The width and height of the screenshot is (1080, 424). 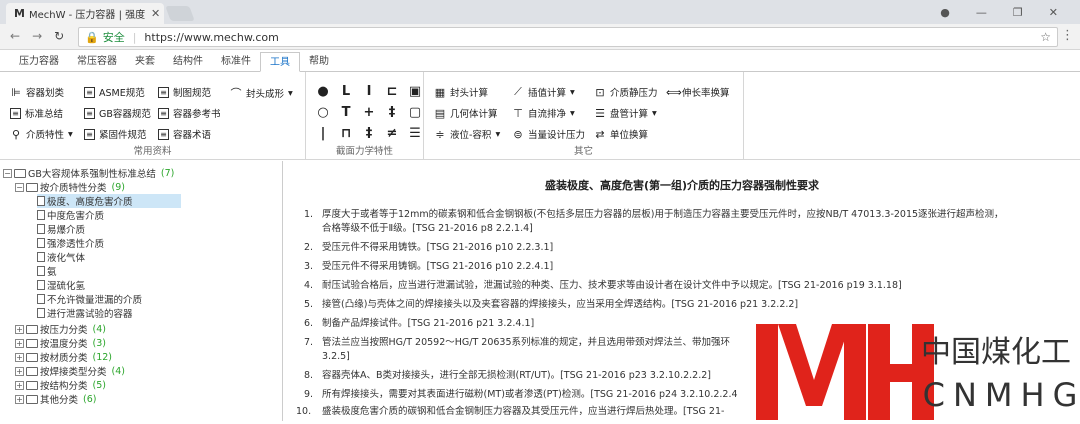 What do you see at coordinates (97, 61) in the screenshot?
I see `tab-atmospheric-vessel: 常压容器` at bounding box center [97, 61].